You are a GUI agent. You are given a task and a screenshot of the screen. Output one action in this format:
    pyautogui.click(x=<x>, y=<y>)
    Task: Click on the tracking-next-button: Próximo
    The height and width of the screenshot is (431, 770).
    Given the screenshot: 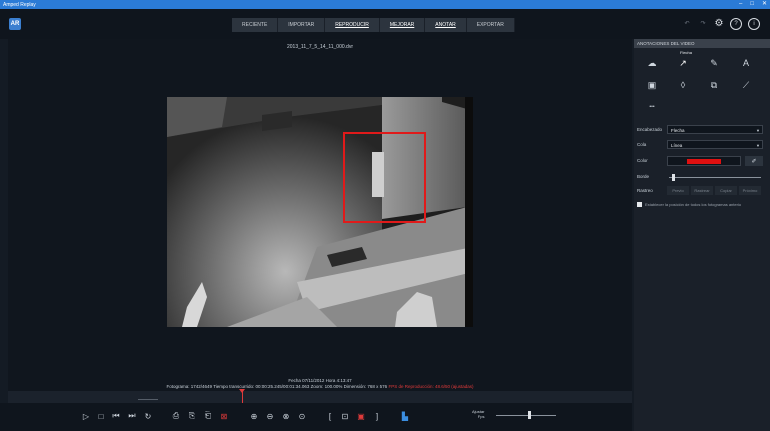 What is the action you would take?
    pyautogui.click(x=750, y=190)
    